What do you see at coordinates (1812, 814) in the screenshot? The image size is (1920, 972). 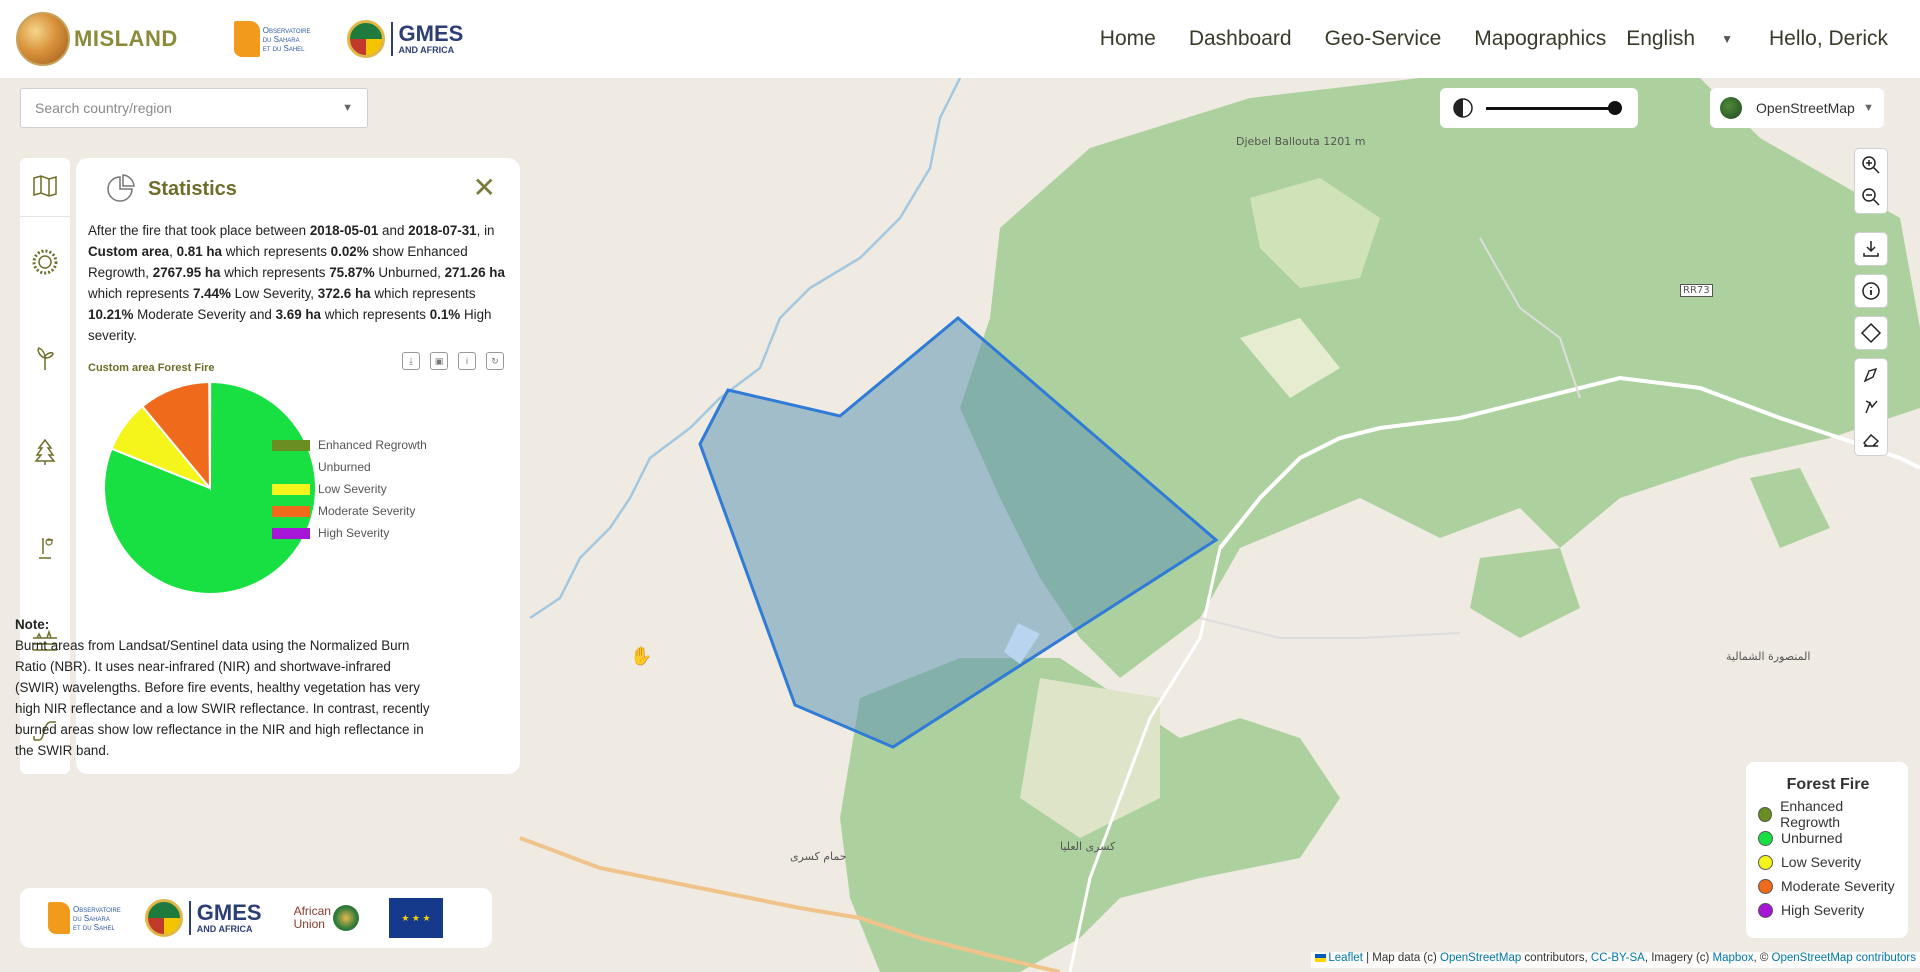 I see `legend-label: Enhanced Regrowth` at bounding box center [1812, 814].